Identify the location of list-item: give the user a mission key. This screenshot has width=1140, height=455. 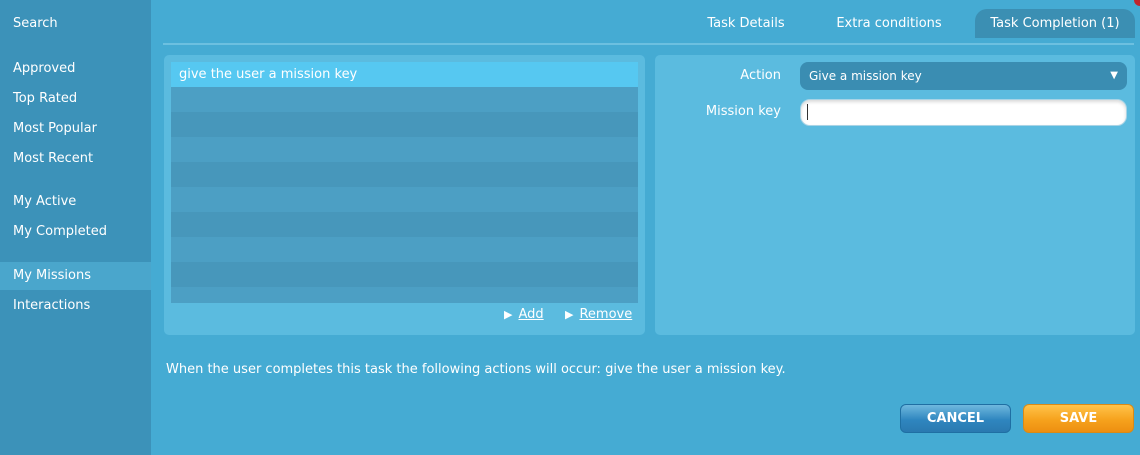
(404, 74).